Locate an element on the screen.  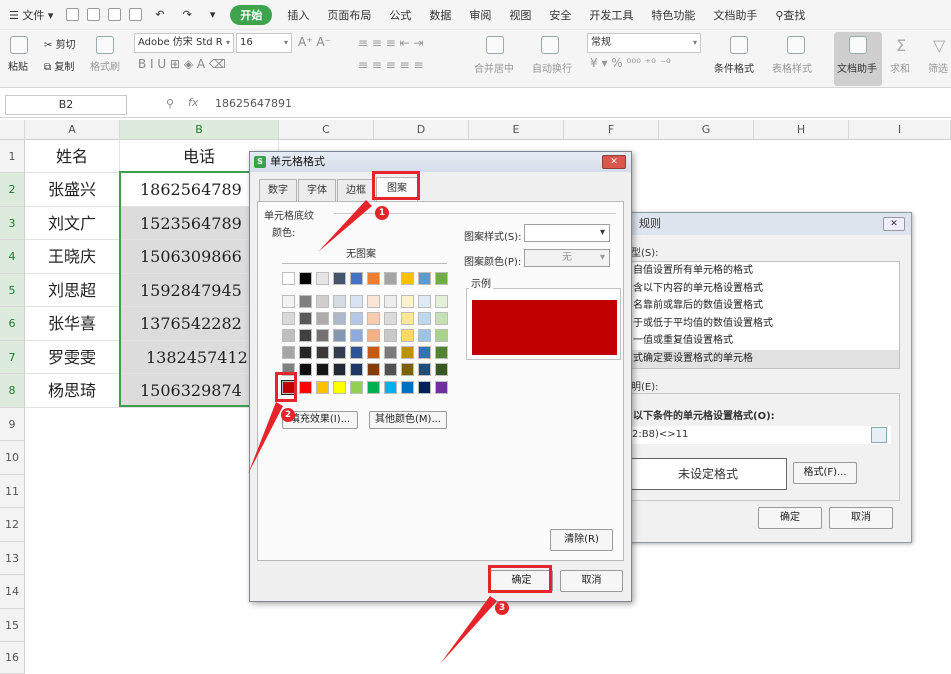
col-header-c: C is located at coordinates (326, 130).